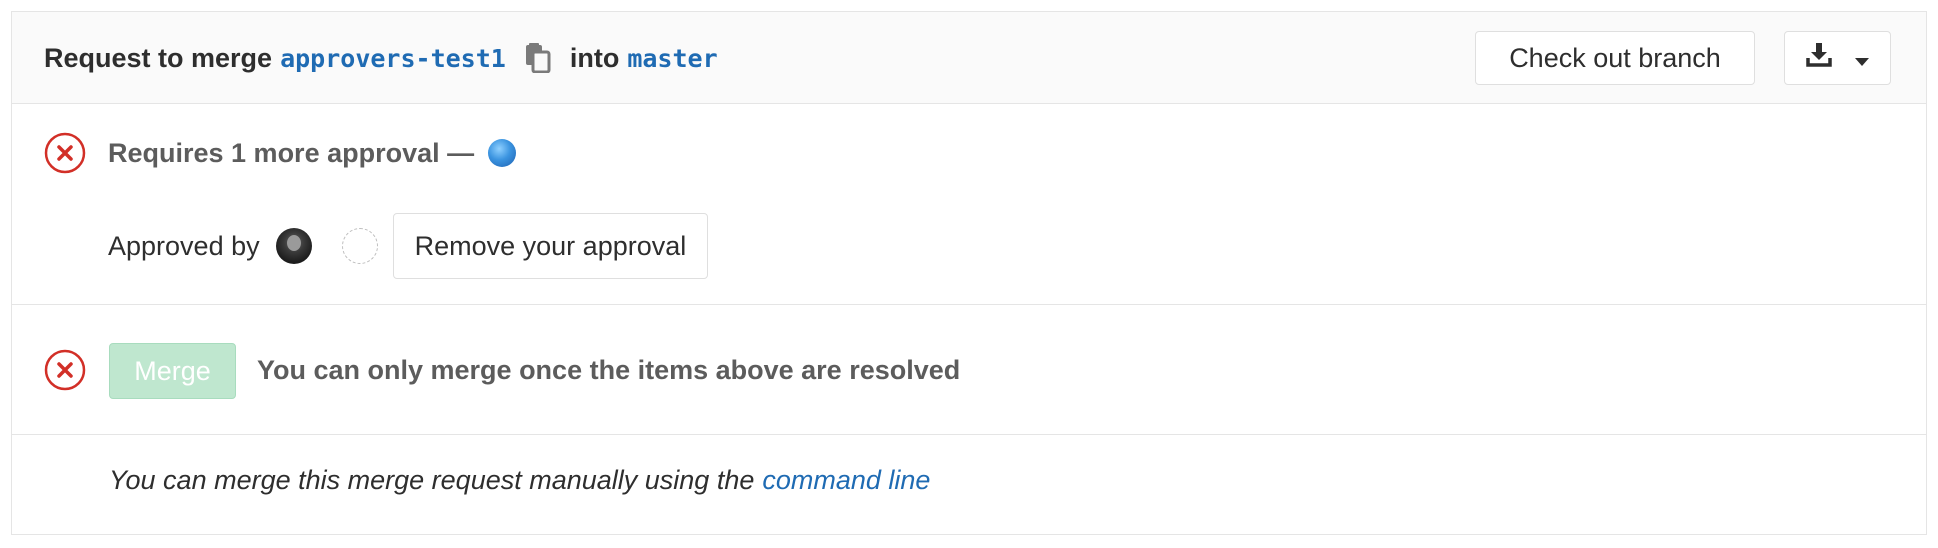 This screenshot has height=548, width=1938. I want to click on empty-approver-slot, so click(359, 246).